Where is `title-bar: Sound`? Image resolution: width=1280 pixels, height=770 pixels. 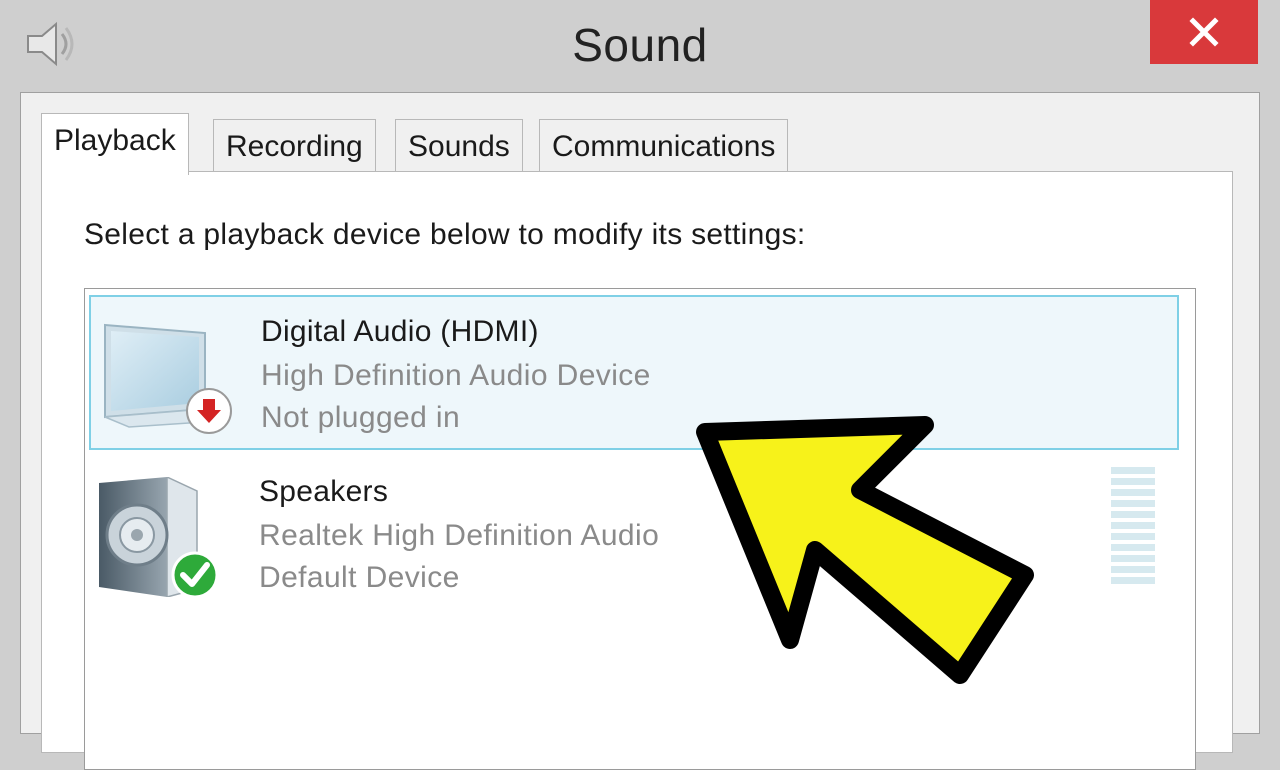
title-bar: Sound is located at coordinates (640, 46).